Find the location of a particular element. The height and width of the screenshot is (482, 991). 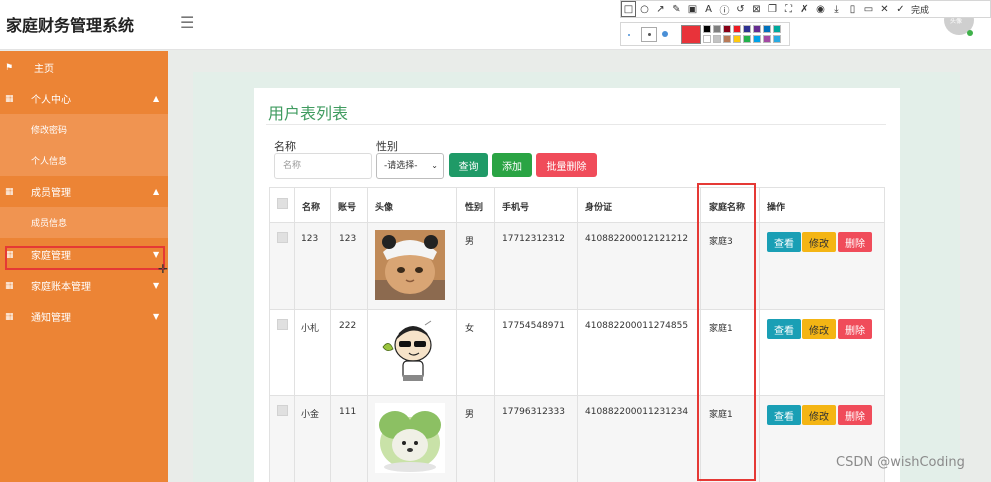

header-name: 名称 is located at coordinates (311, 208).